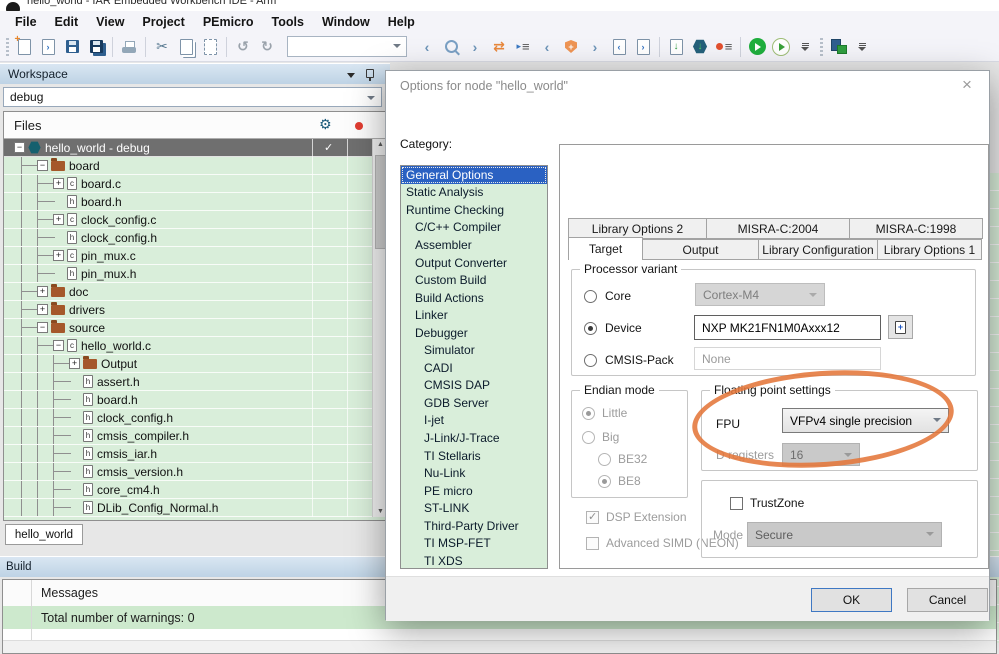 This screenshot has height=654, width=999. What do you see at coordinates (851, 600) in the screenshot?
I see `ok-button: OK` at bounding box center [851, 600].